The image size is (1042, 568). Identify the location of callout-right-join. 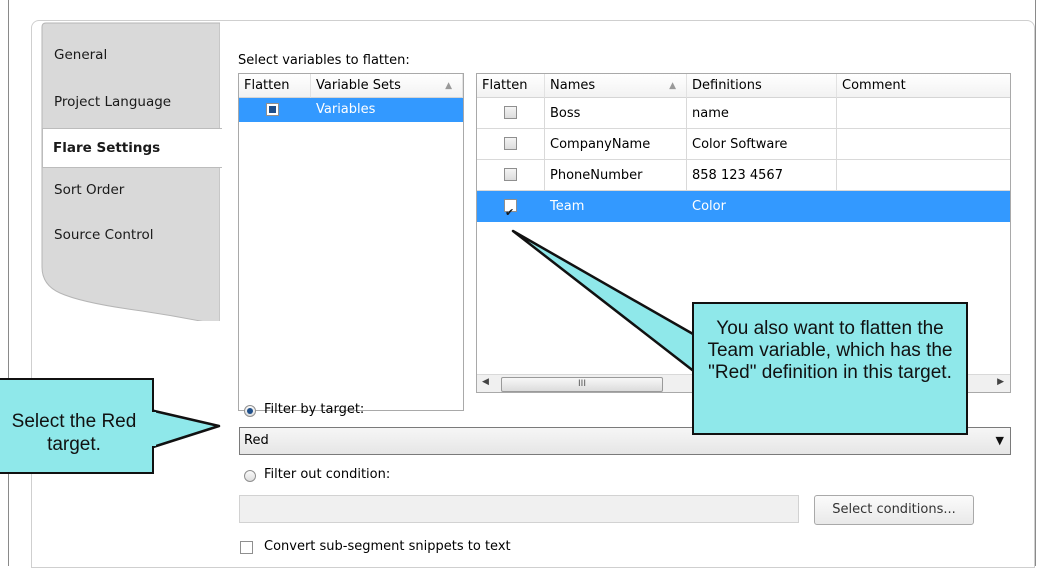
(698, 357).